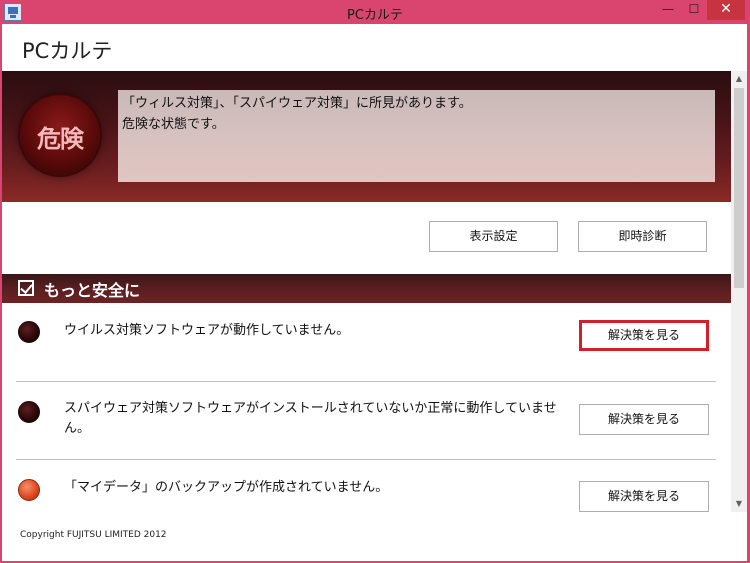 The height and width of the screenshot is (563, 750). Describe the element at coordinates (739, 504) in the screenshot. I see `scroll-down-icon: ▼` at that location.